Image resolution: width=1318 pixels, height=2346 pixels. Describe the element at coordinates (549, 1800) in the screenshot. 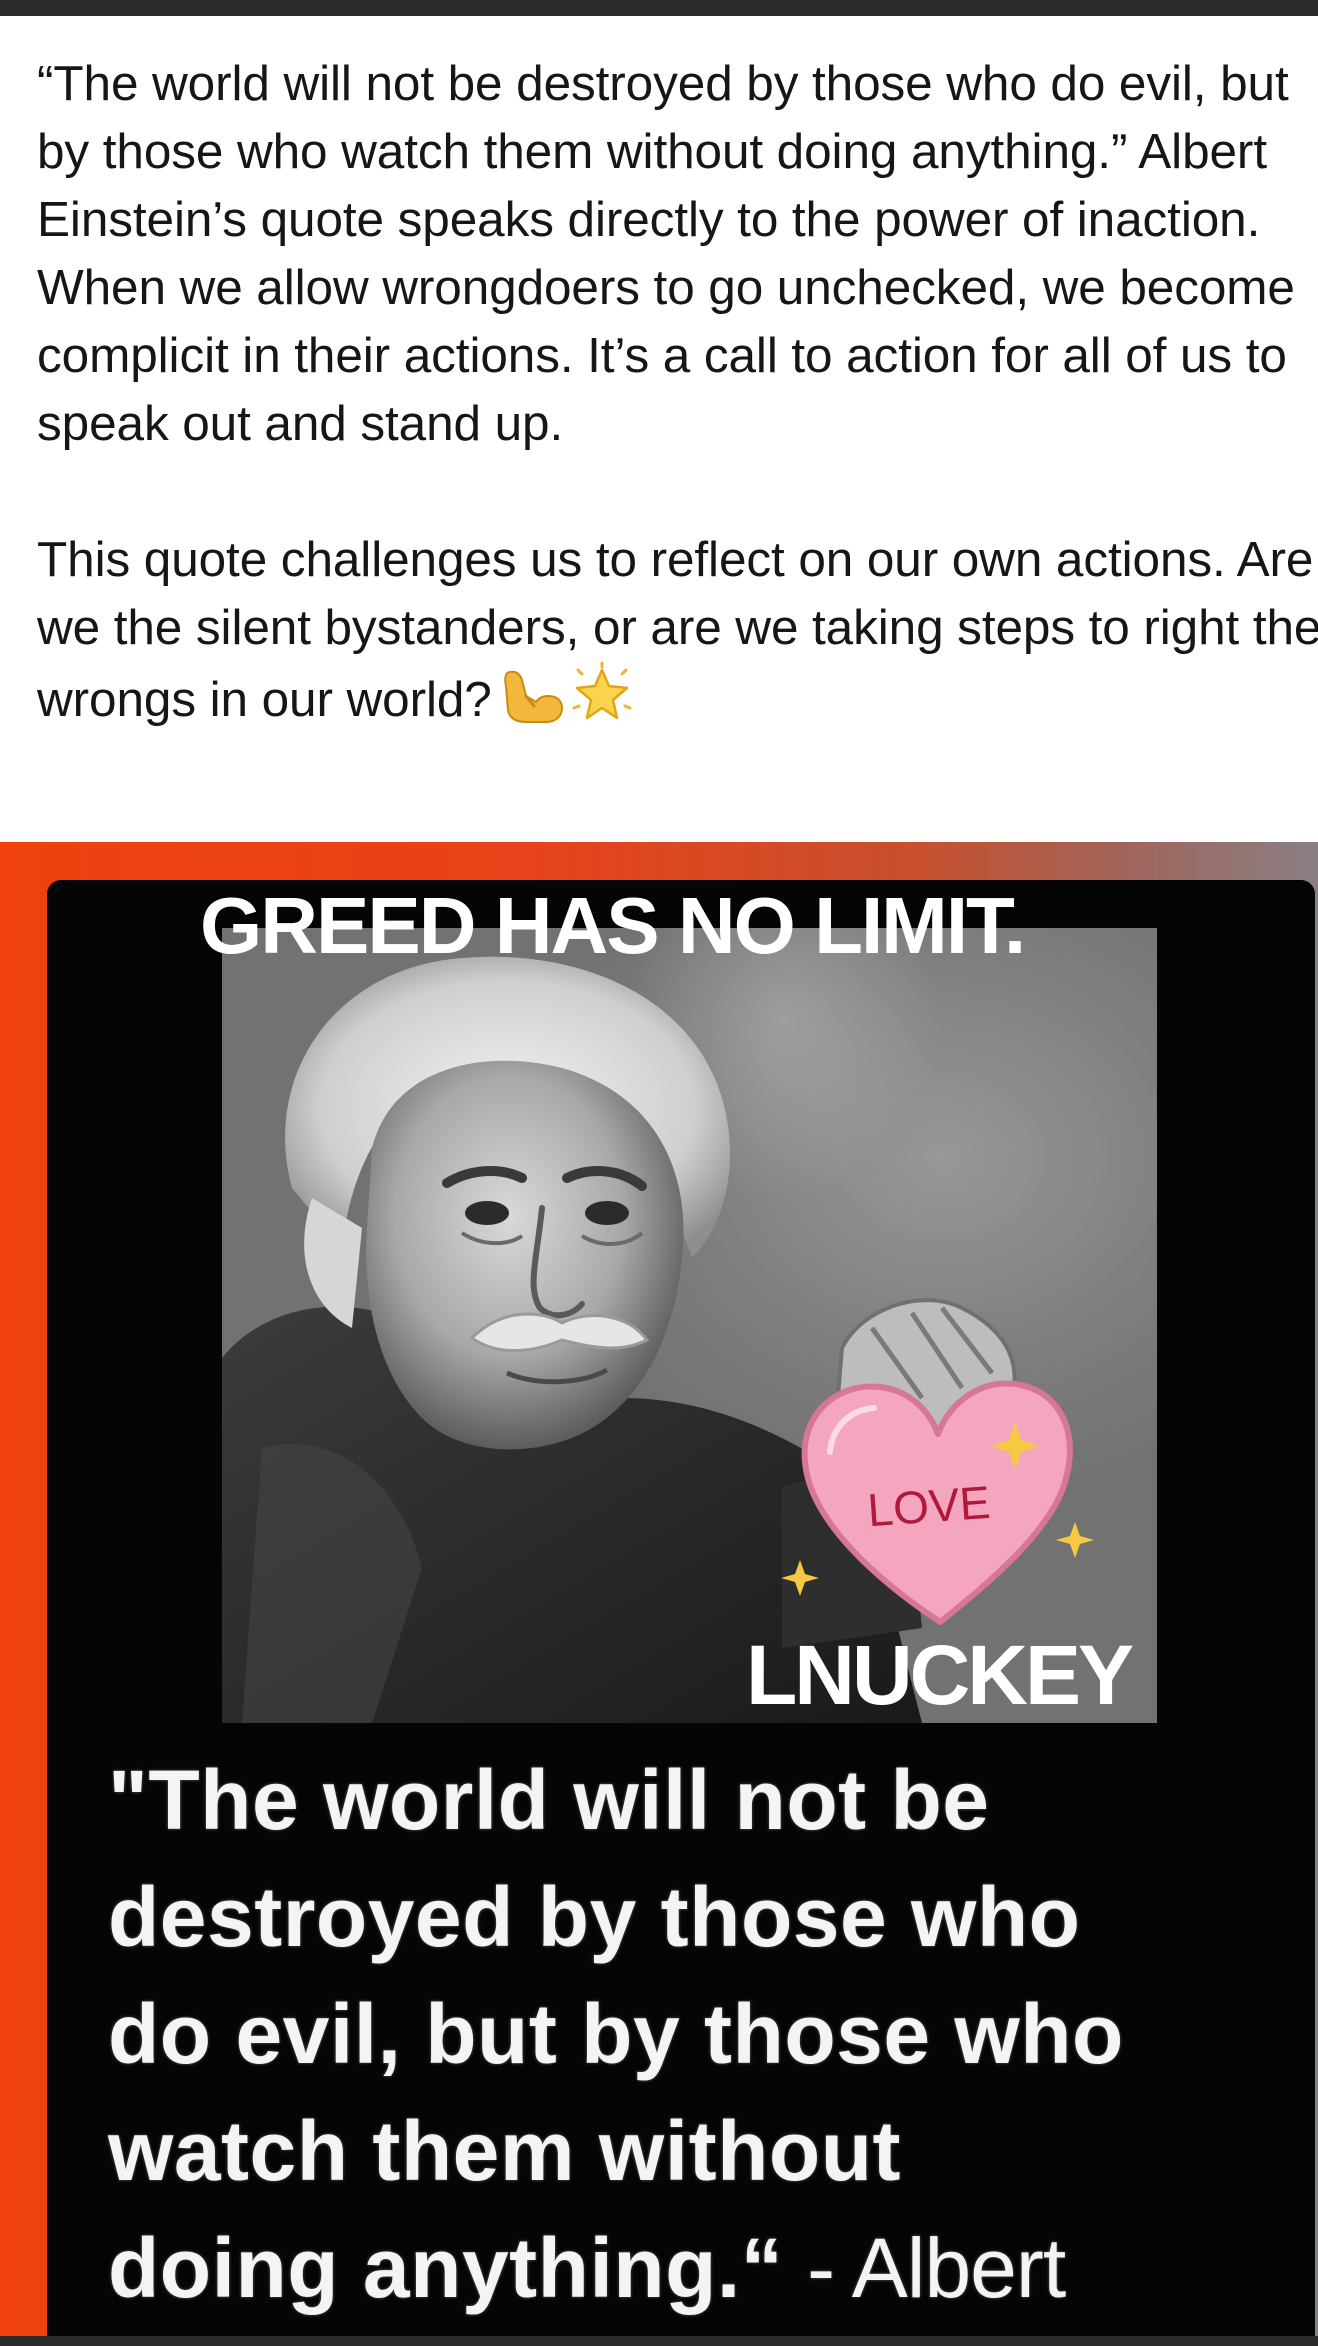

I see `caption-line: "The world will not be` at that location.